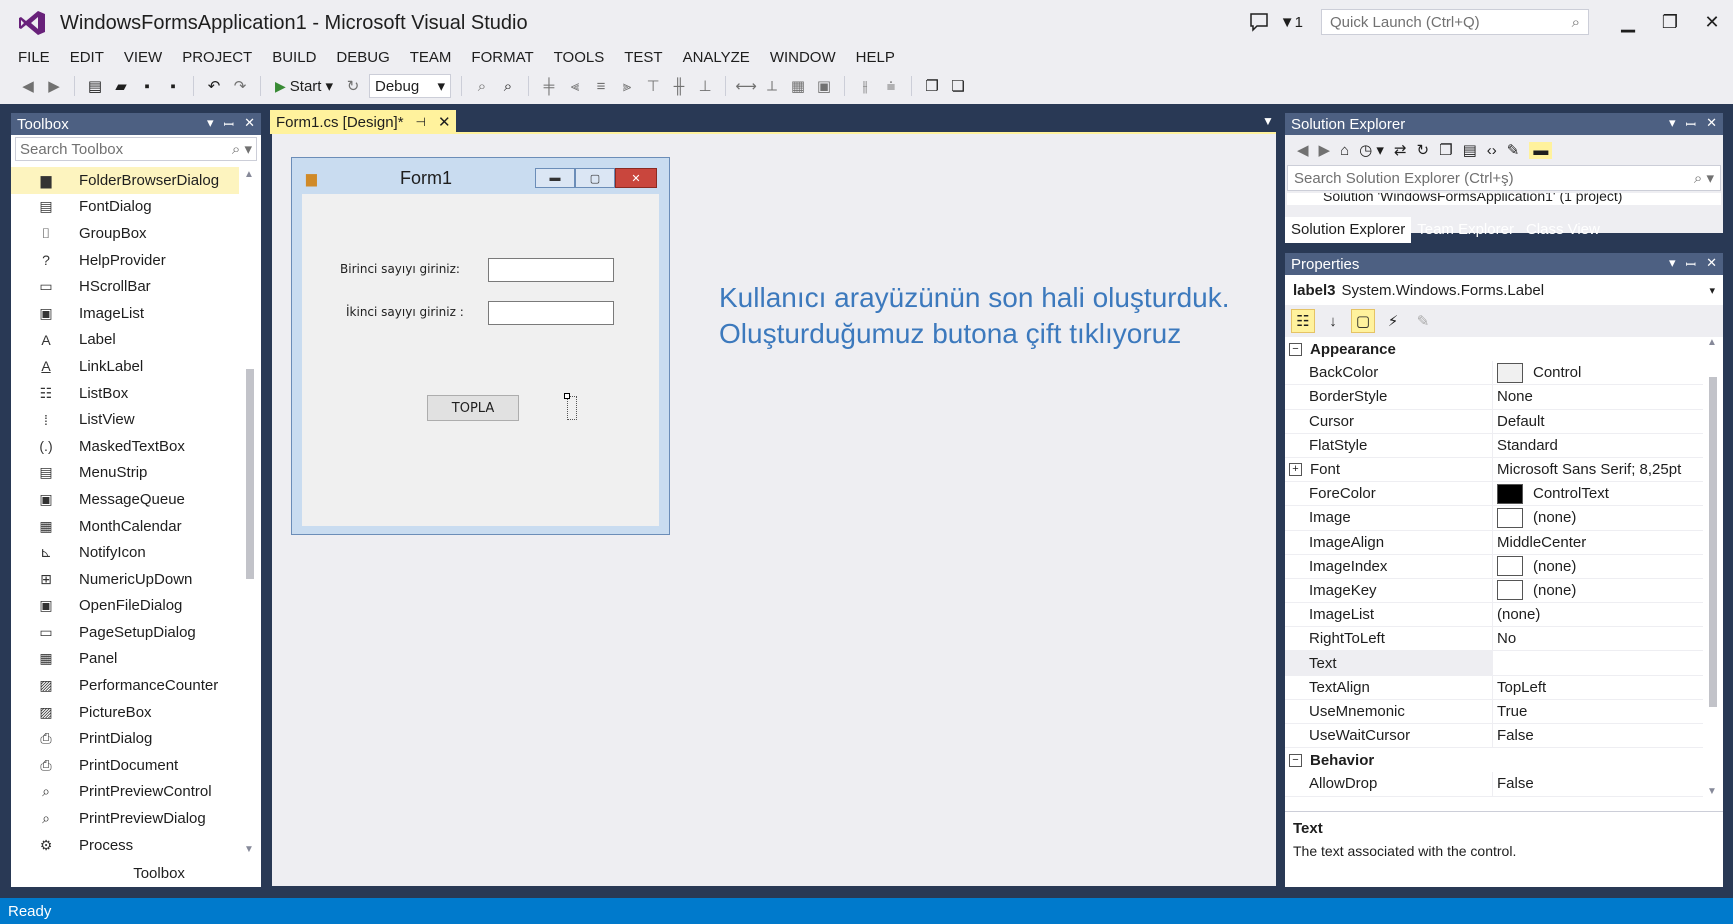  Describe the element at coordinates (746, 86) in the screenshot. I see `make-same-width-icon: ⟷` at that location.